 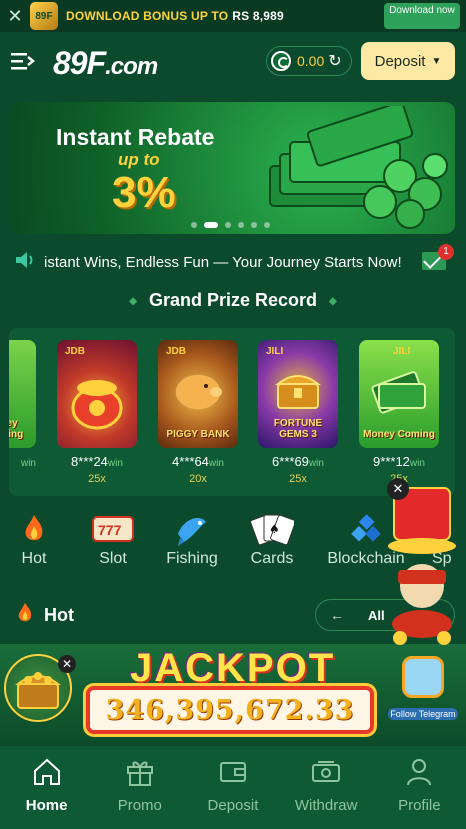 I want to click on treasure-chest-icon, so click(x=298, y=392).